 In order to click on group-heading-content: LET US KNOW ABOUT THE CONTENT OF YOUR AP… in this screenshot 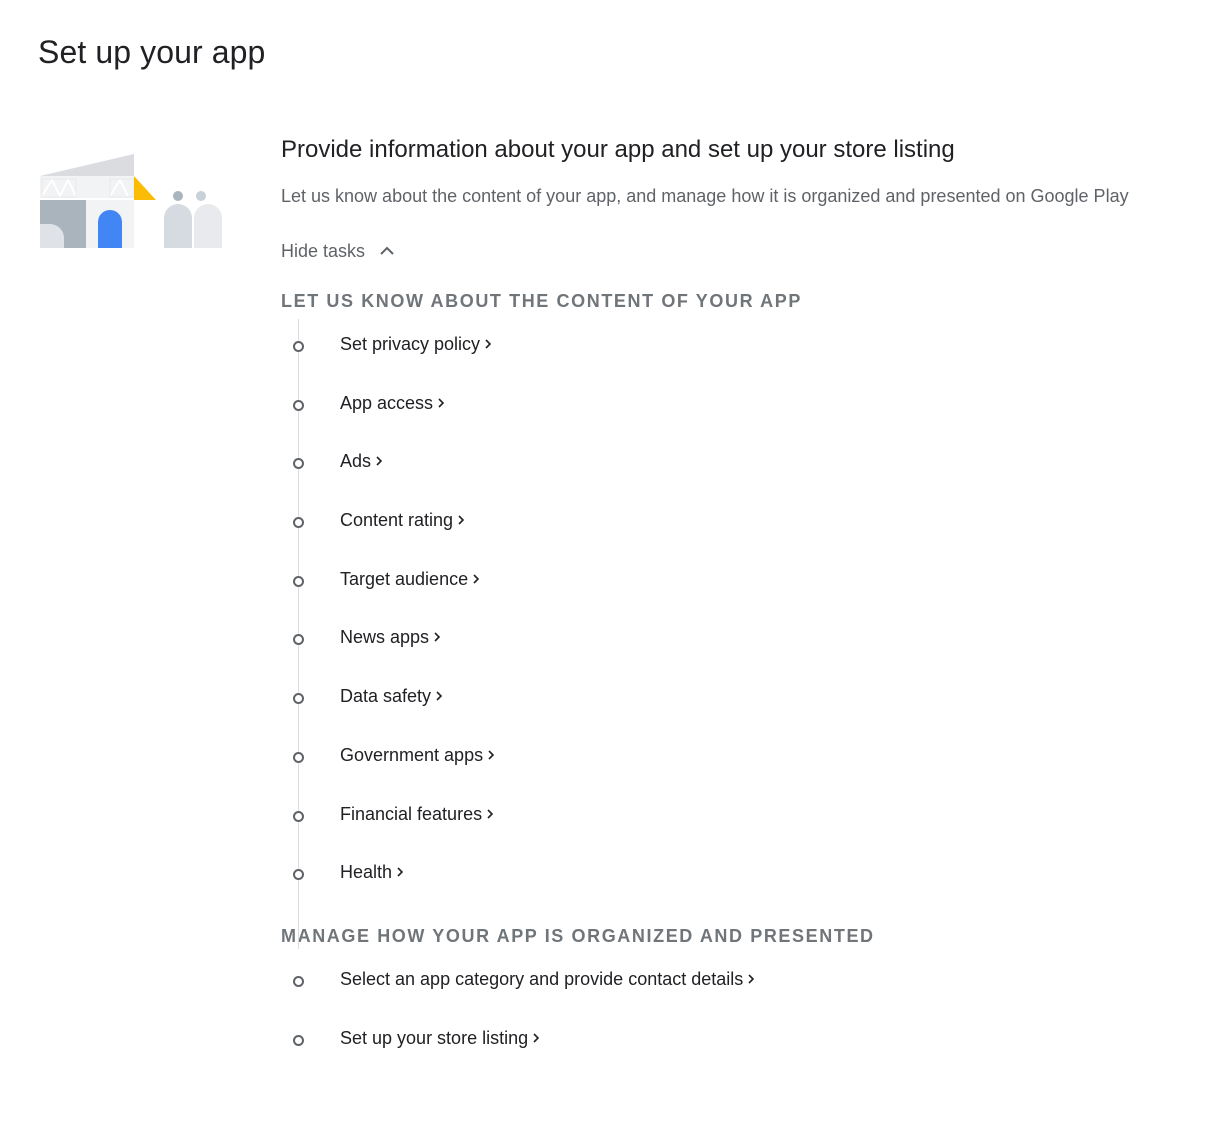, I will do `click(541, 301)`.